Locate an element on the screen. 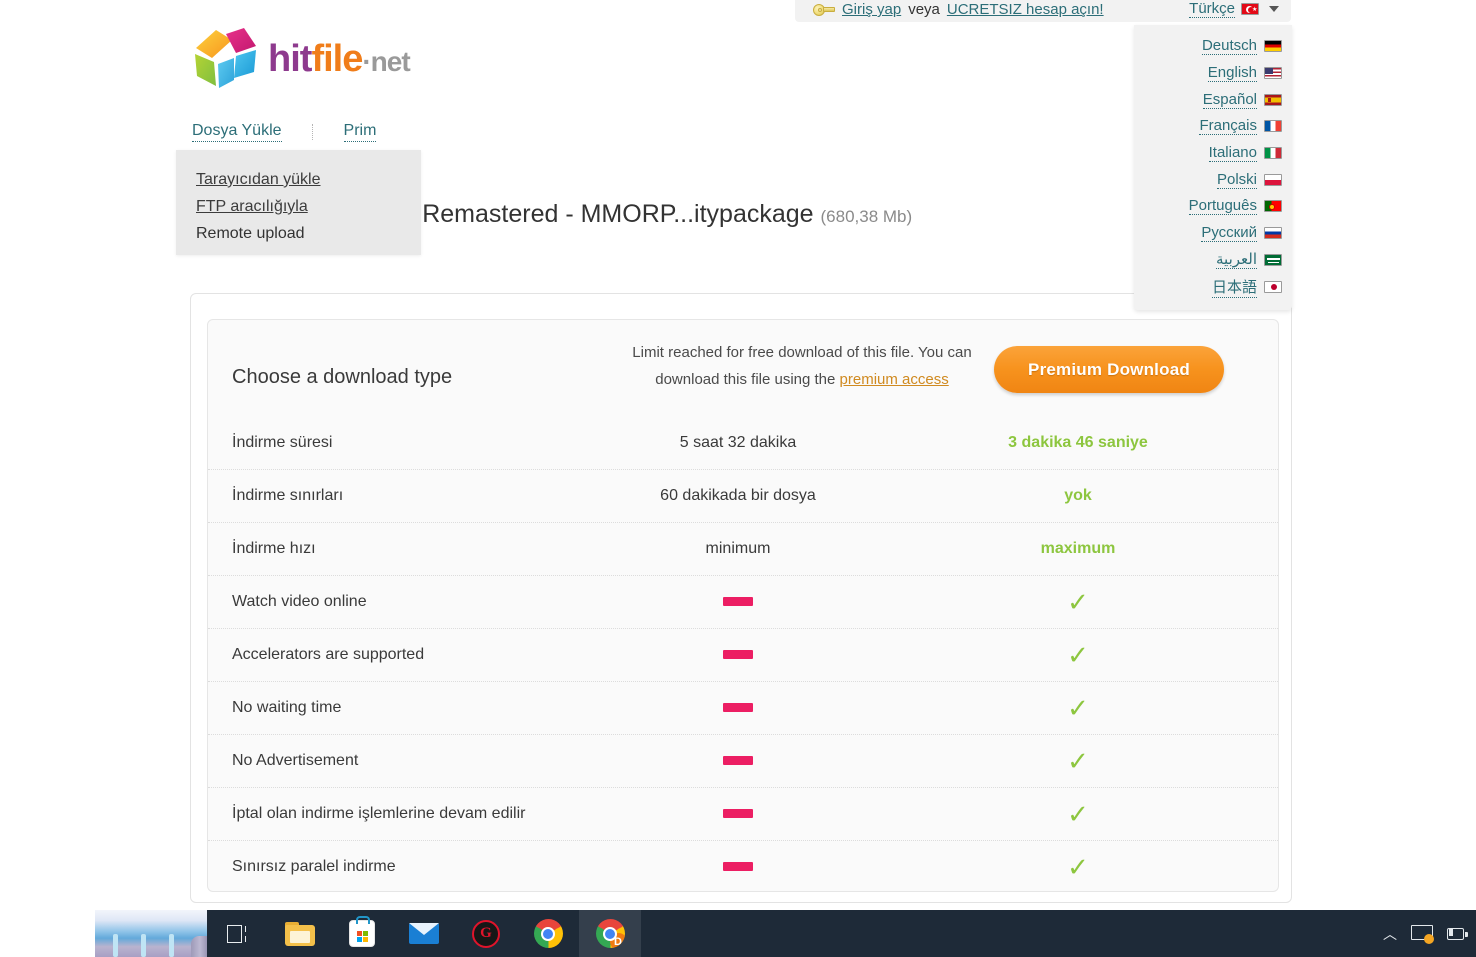 The width and height of the screenshot is (1476, 957). row-label: İndirme sınırları is located at coordinates (288, 495).